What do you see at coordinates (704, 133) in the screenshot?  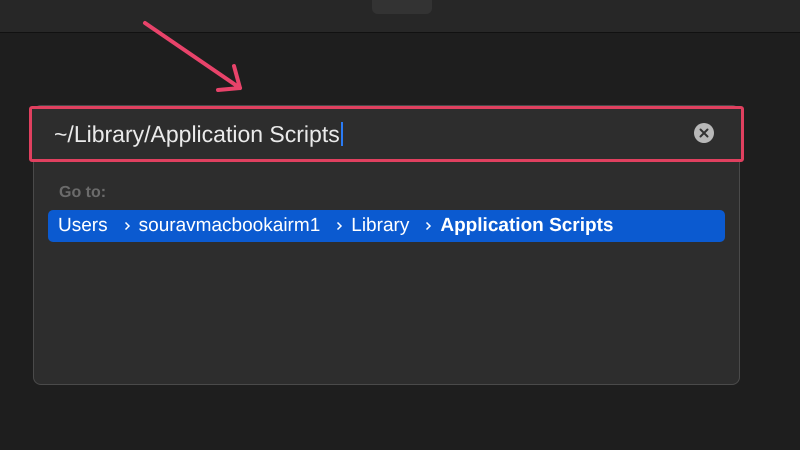 I see `clear-icon` at bounding box center [704, 133].